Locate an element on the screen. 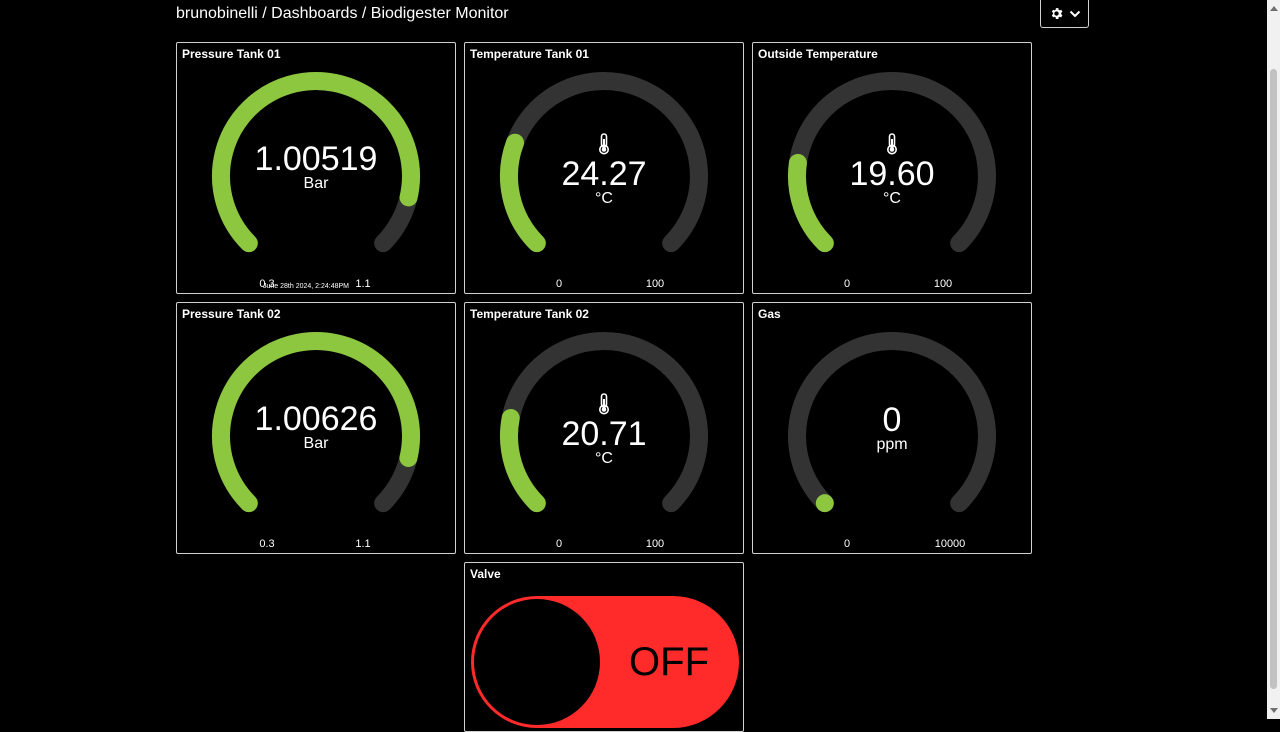 Image resolution: width=1280 pixels, height=732 pixels. widget-gas: Gas 0 ppm 0 10000 is located at coordinates (892, 428).